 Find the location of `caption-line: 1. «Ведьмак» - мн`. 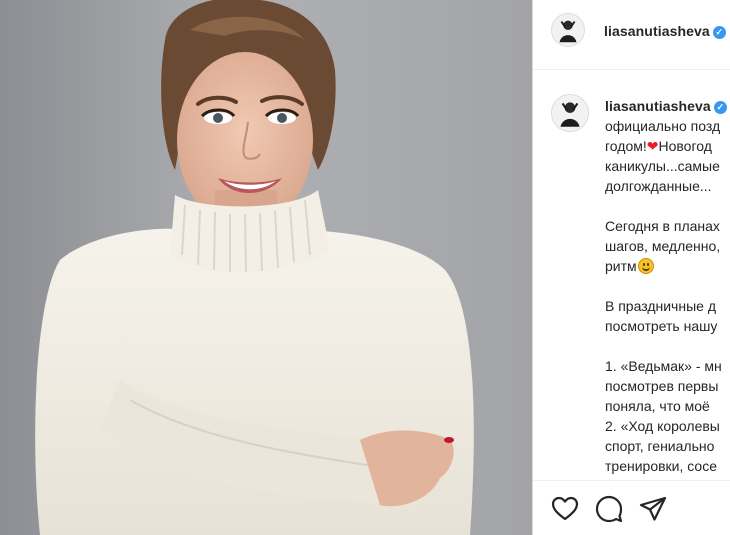

caption-line: 1. «Ведьмак» - мн is located at coordinates (663, 366).